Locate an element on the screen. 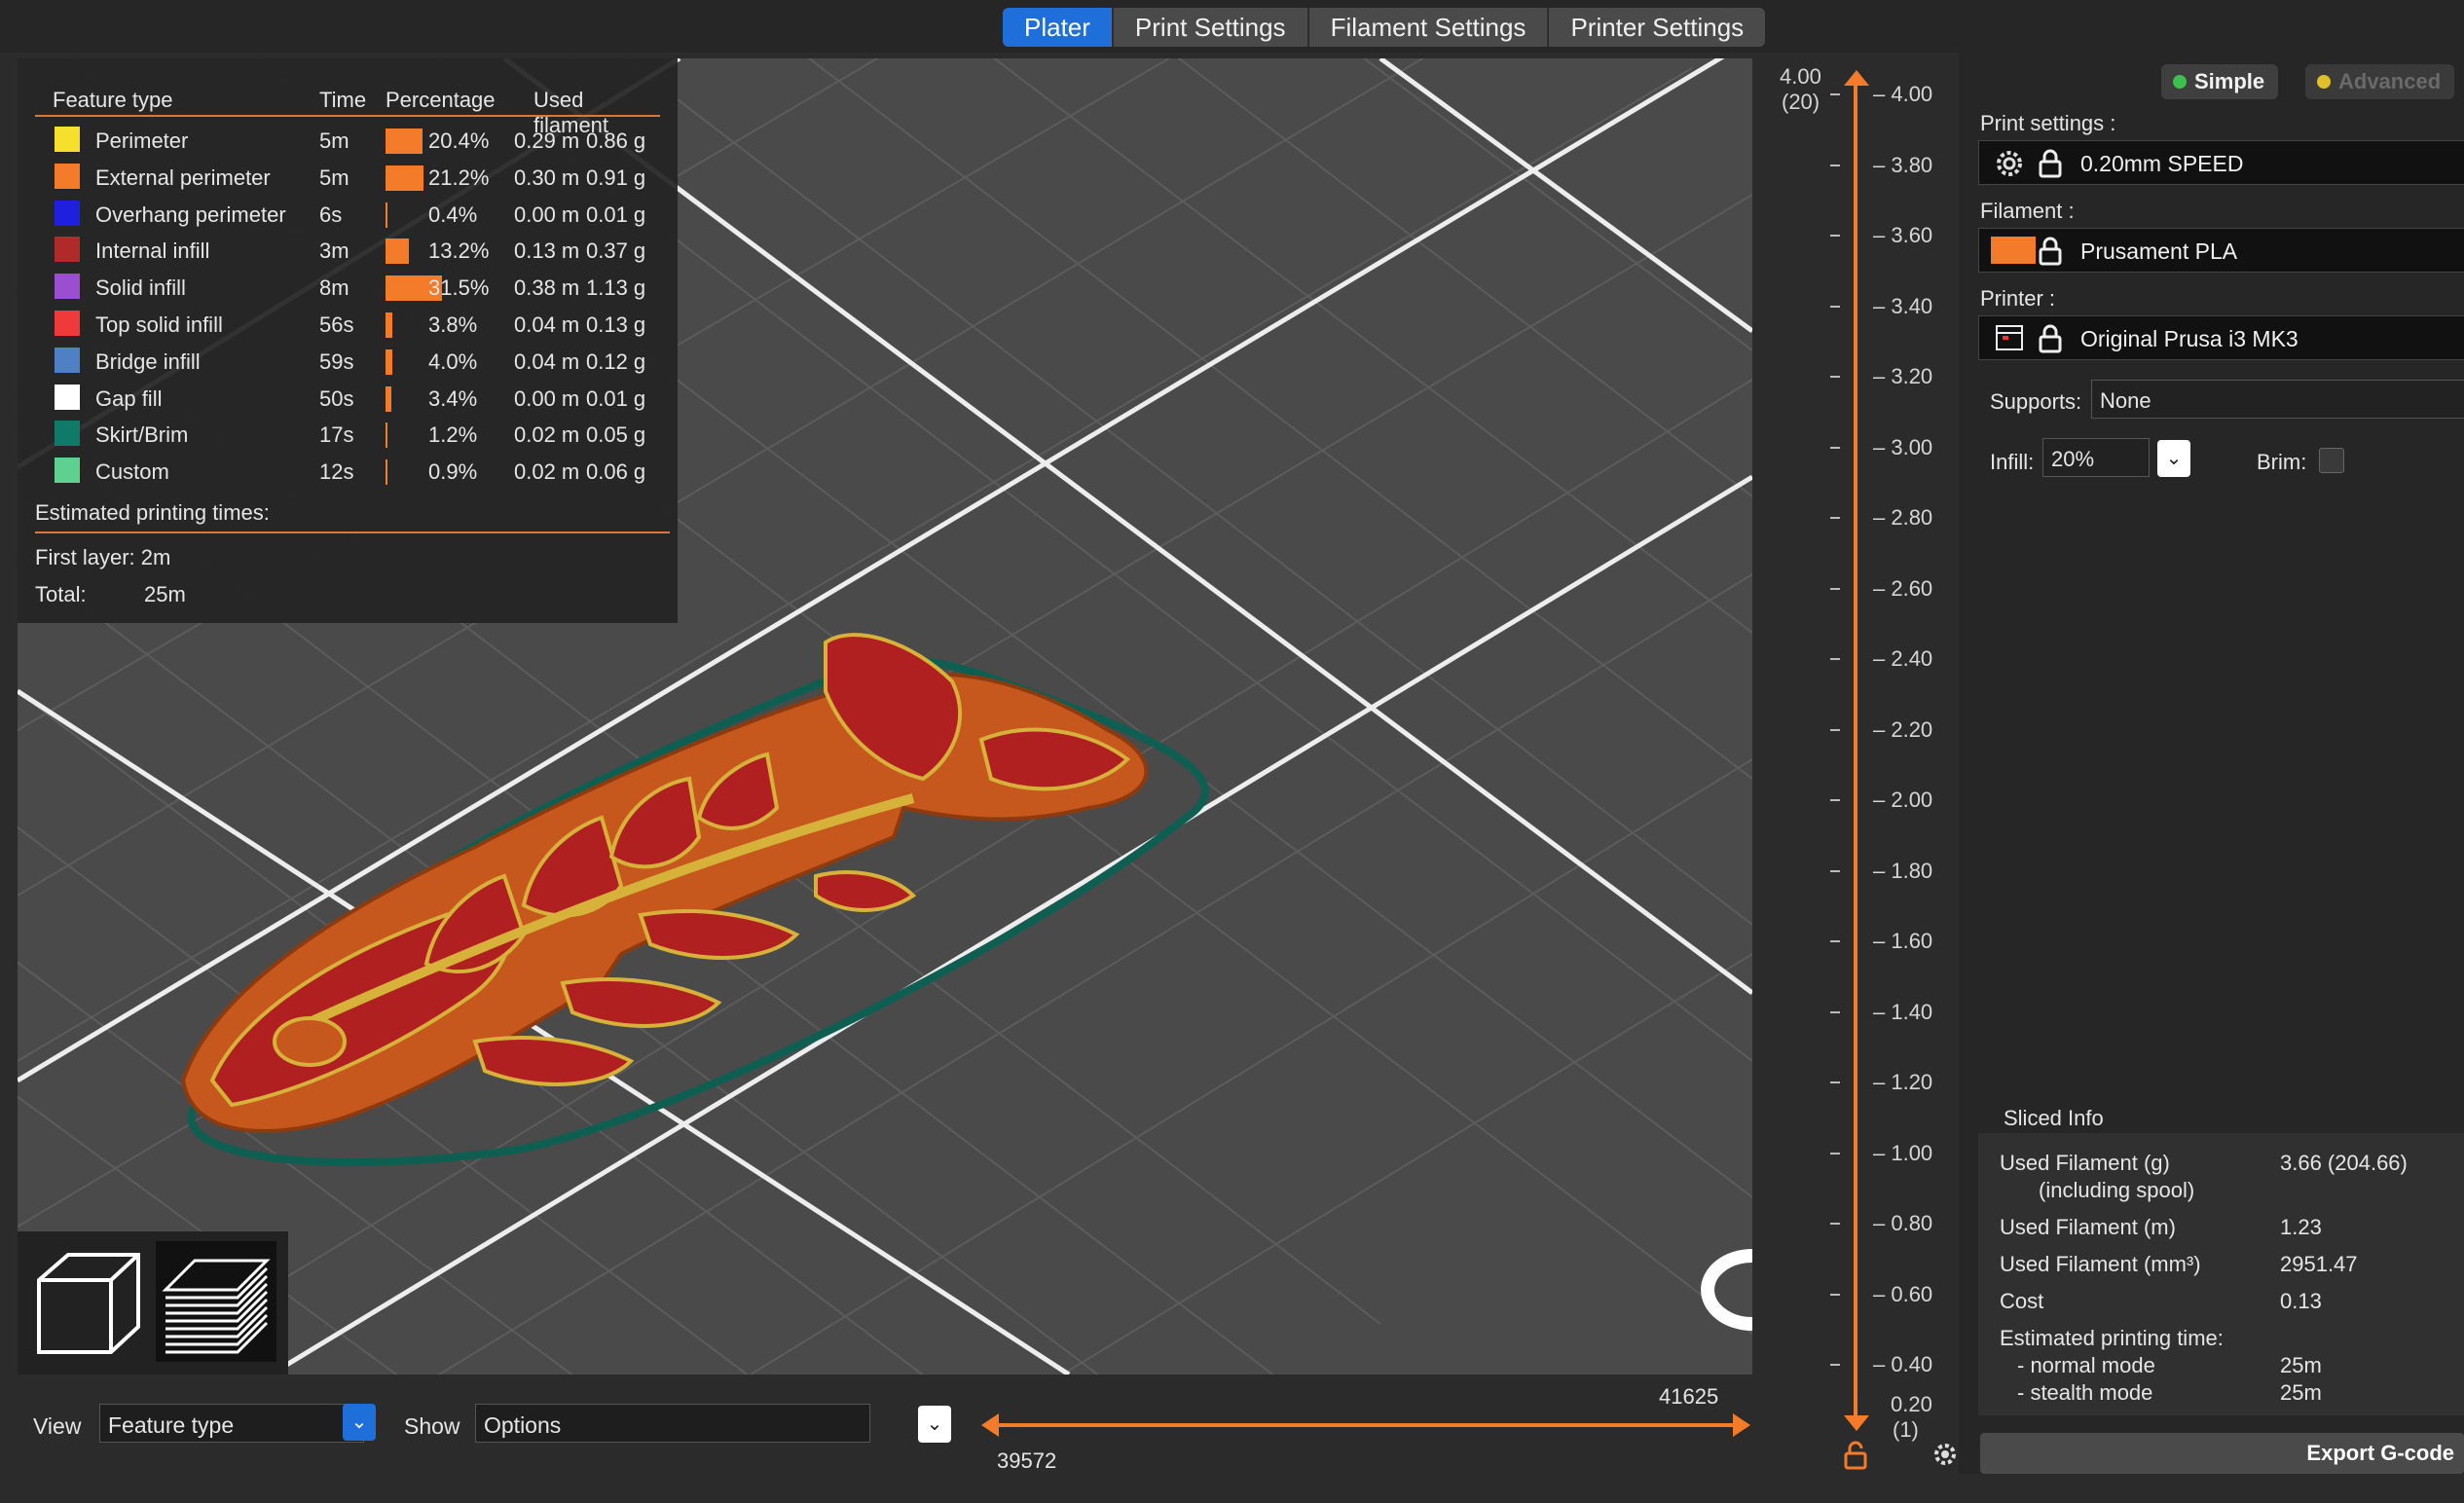 Image resolution: width=2464 pixels, height=1503 pixels. lock-icon is located at coordinates (2050, 163).